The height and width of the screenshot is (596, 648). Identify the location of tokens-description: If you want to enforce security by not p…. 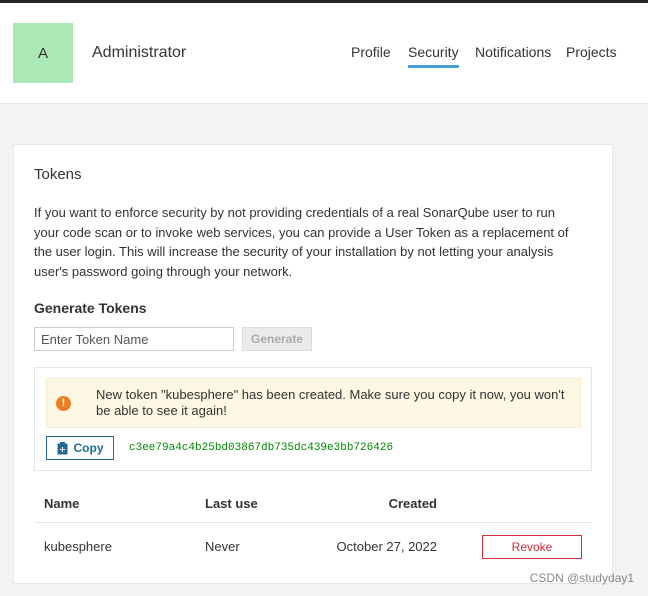
(301, 242).